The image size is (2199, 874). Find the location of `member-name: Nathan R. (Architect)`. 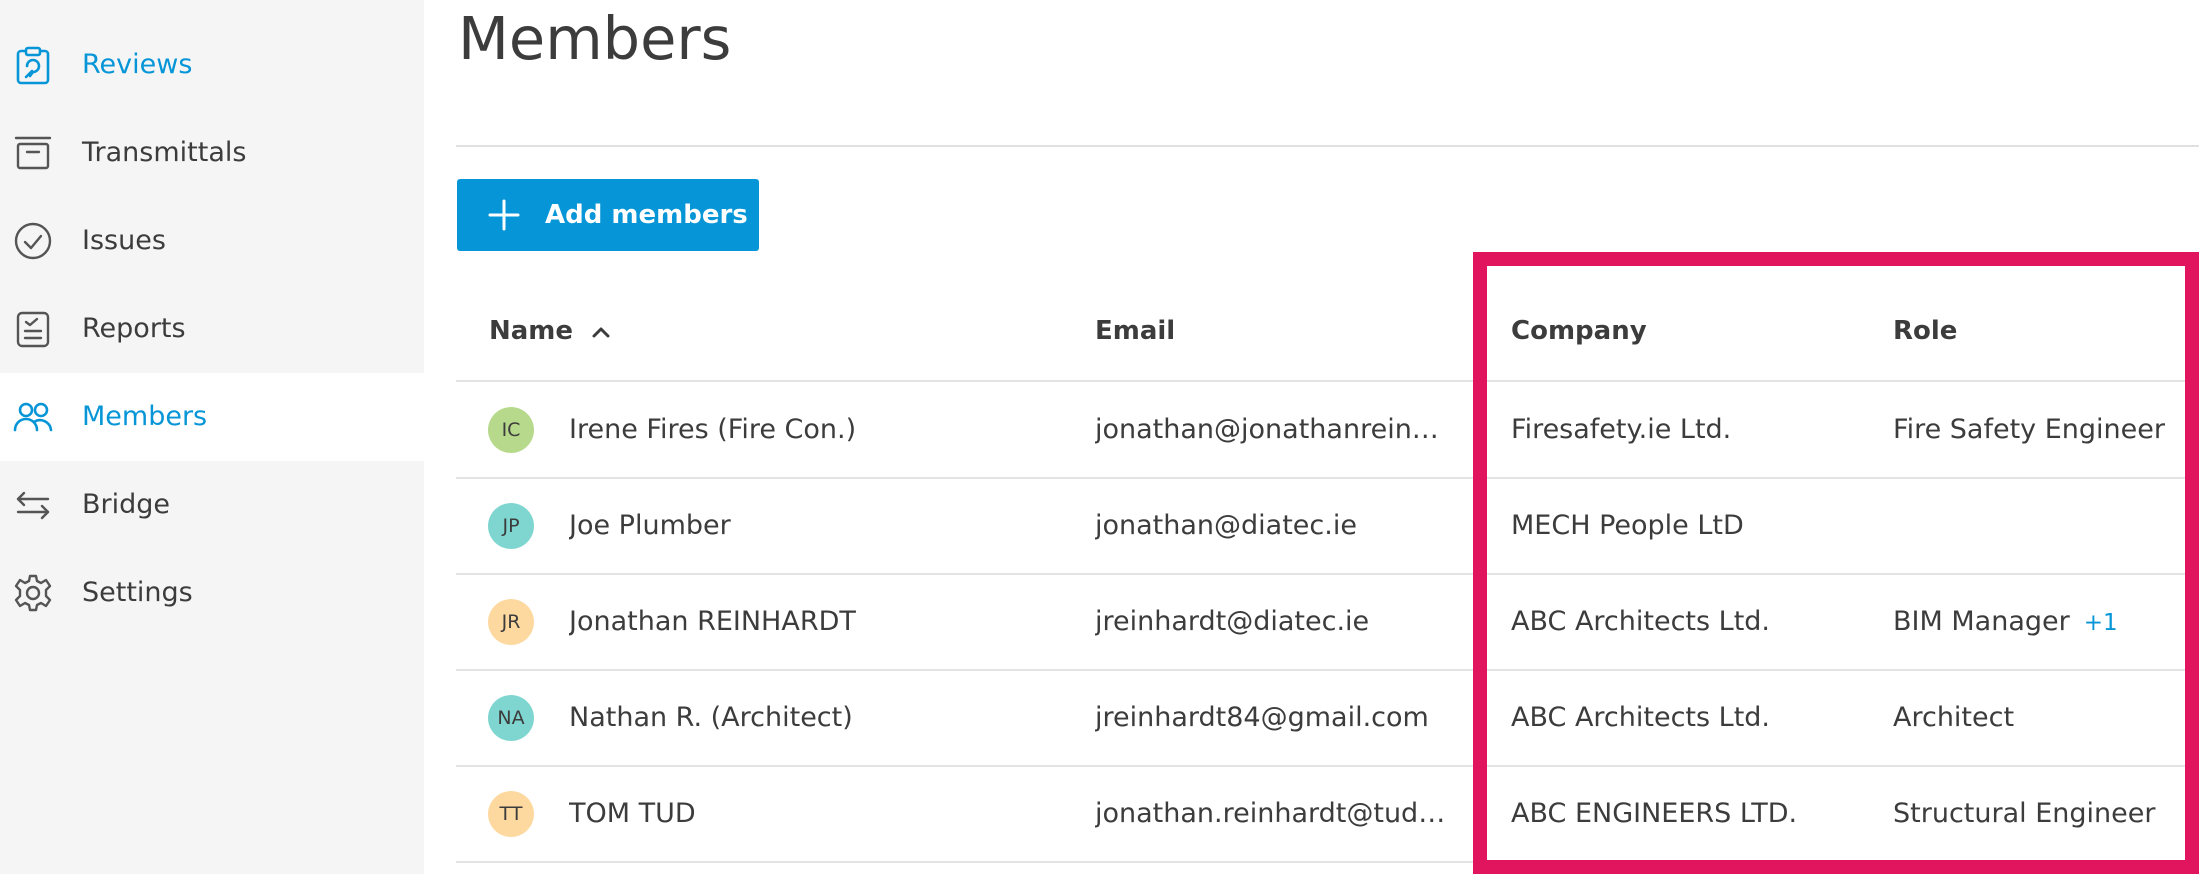

member-name: Nathan R. (Architect) is located at coordinates (711, 717).